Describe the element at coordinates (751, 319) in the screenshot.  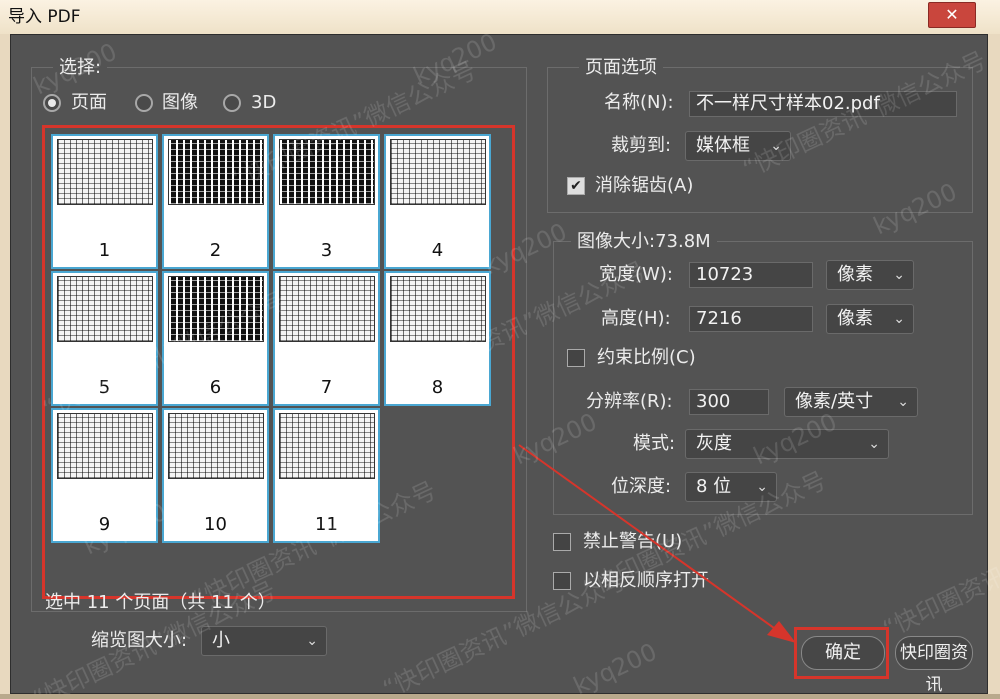
I see `height-field: 7216` at that location.